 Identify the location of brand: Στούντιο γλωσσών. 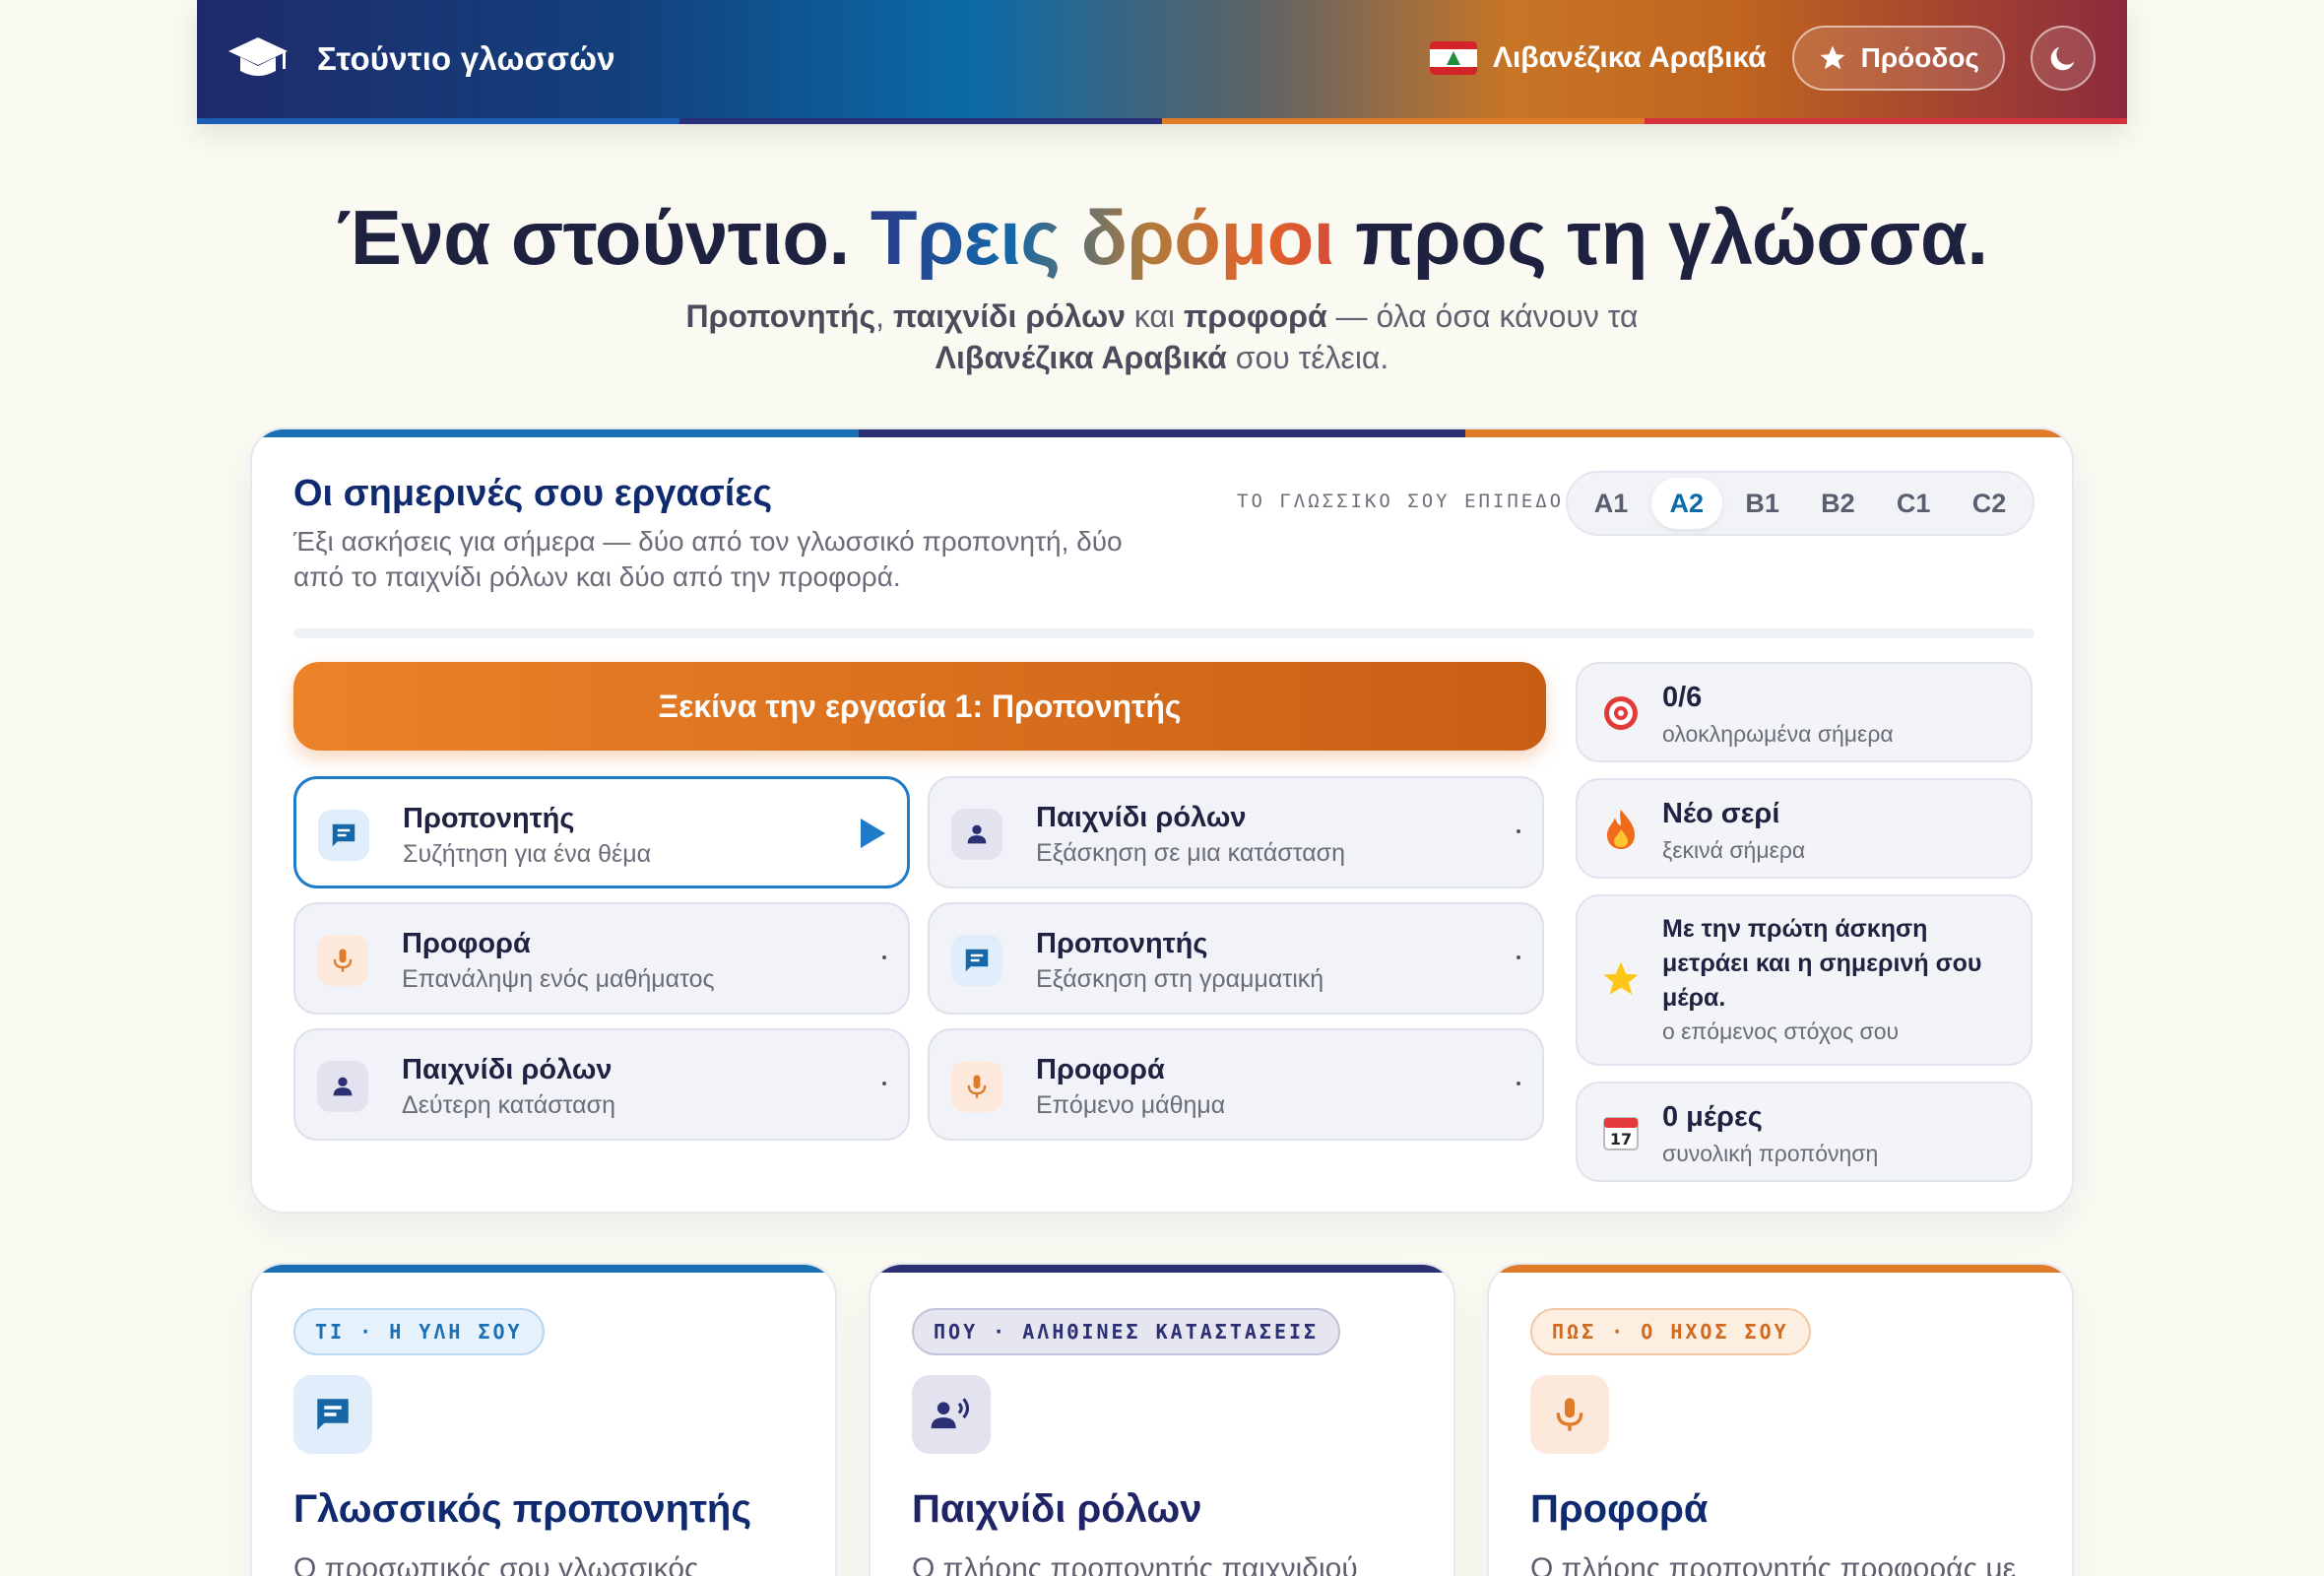
(421, 59).